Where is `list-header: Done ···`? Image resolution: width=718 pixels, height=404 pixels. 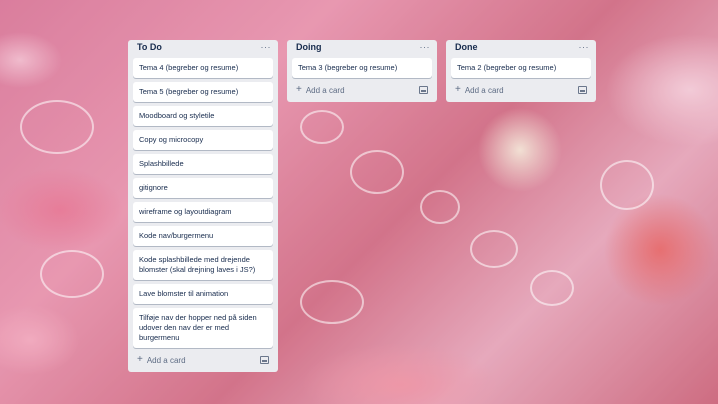
list-header: Done ··· is located at coordinates (521, 47).